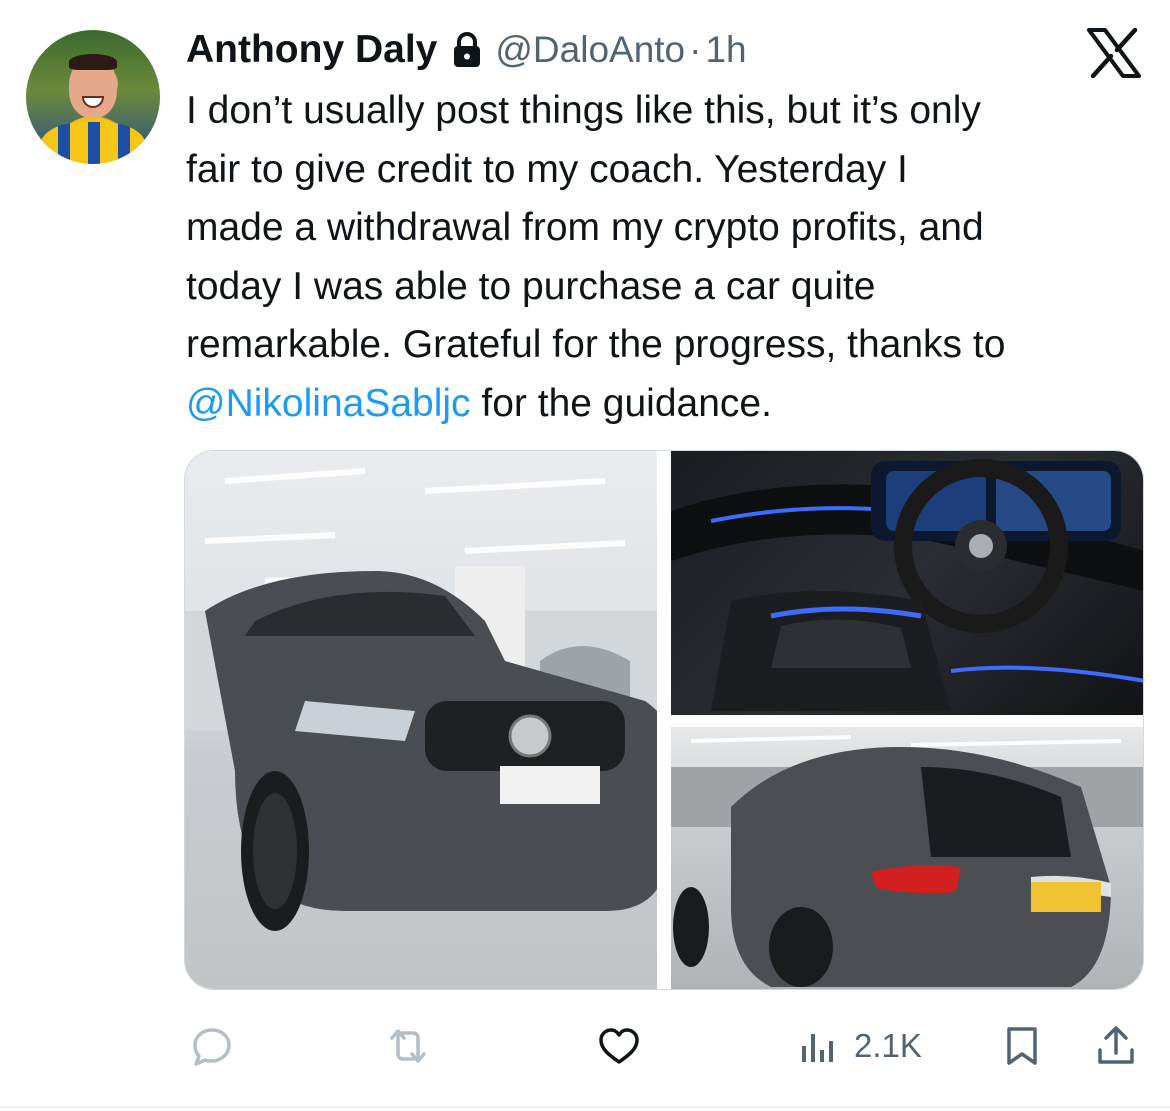  I want to click on heart-icon, so click(619, 1046).